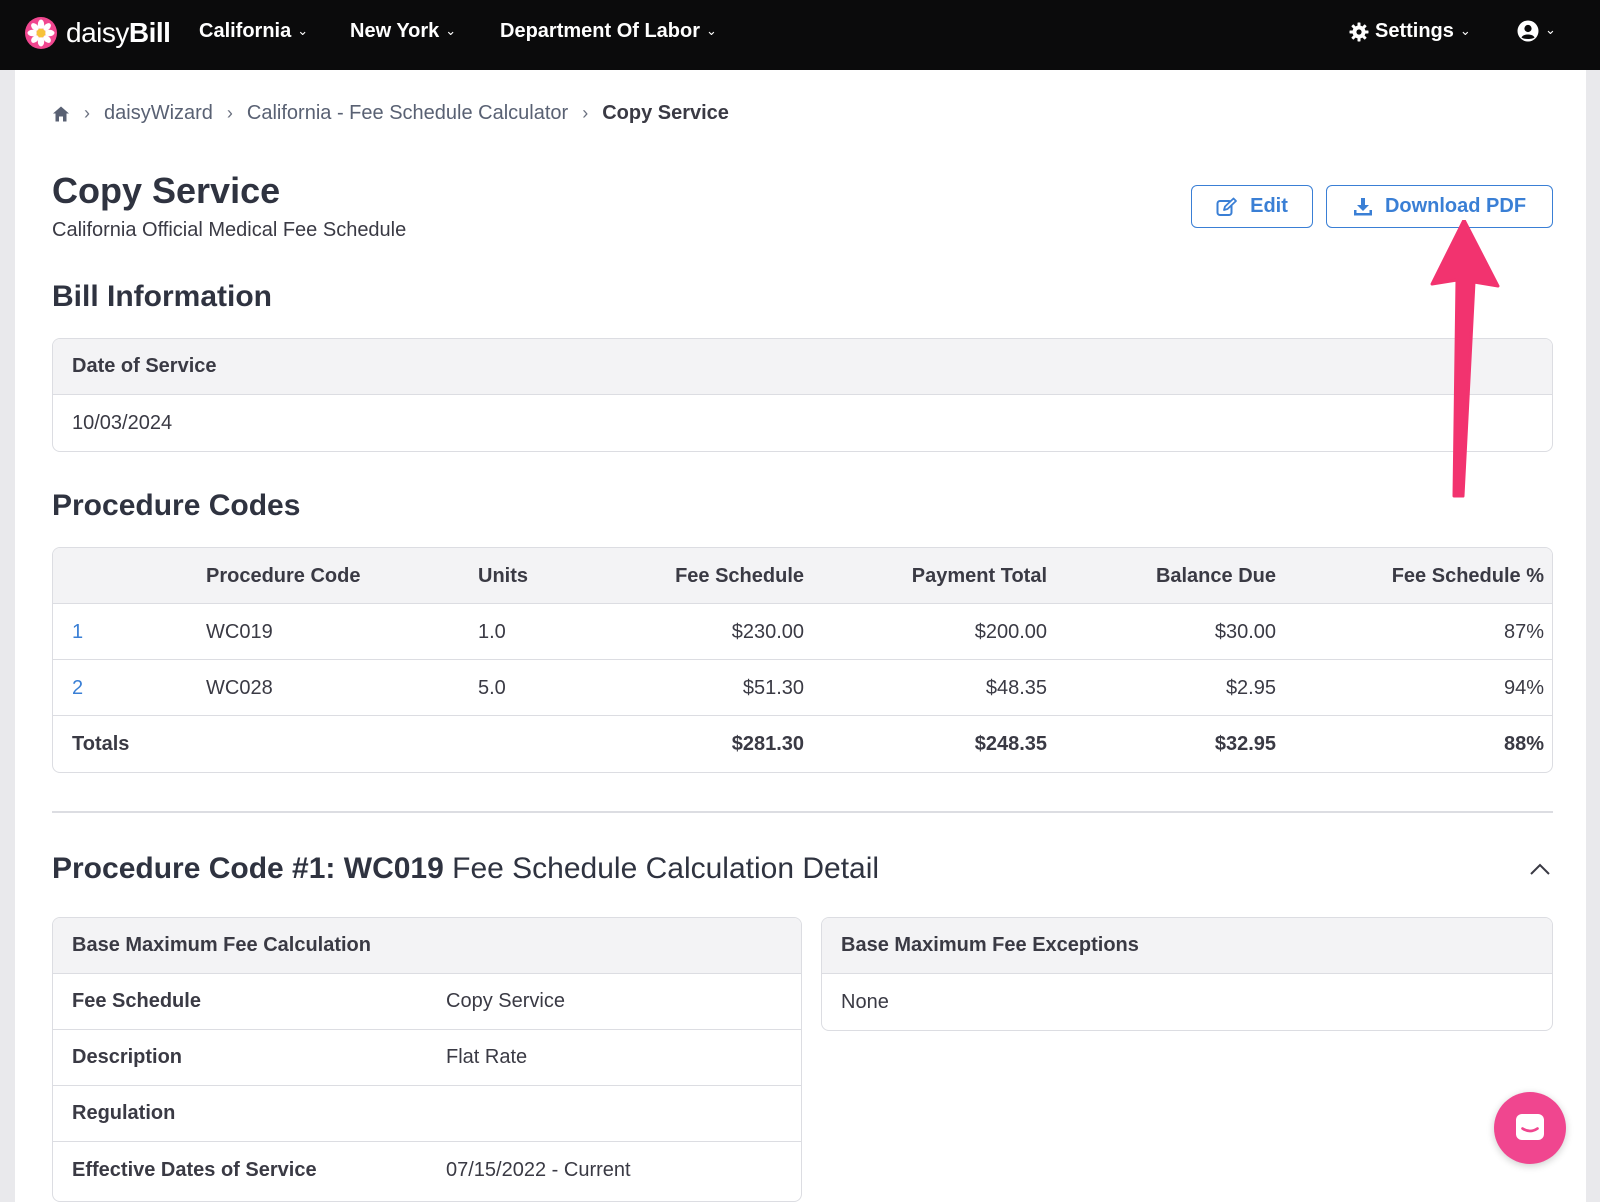 The height and width of the screenshot is (1202, 1600). What do you see at coordinates (1523, 632) in the screenshot?
I see `row-1-pct: 87%` at bounding box center [1523, 632].